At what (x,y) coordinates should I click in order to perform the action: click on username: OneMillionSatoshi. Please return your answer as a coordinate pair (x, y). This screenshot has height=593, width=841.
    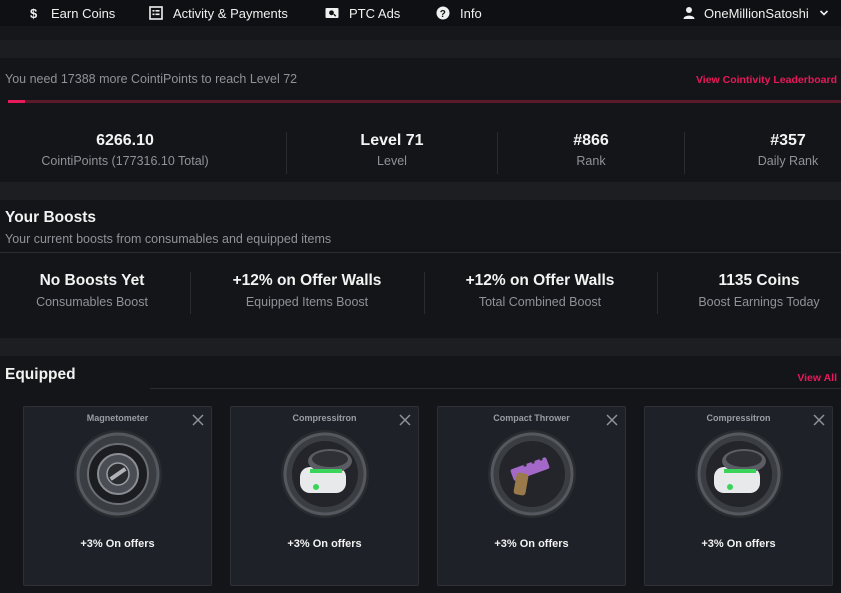
    Looking at the image, I should click on (756, 13).